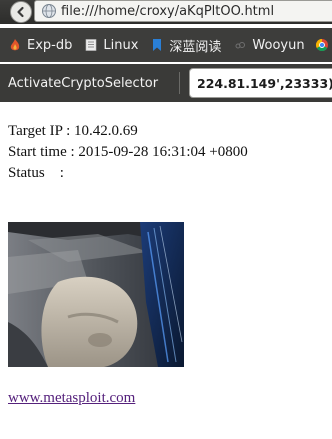 The height and width of the screenshot is (439, 332). I want to click on status-label: Status, so click(26, 173).